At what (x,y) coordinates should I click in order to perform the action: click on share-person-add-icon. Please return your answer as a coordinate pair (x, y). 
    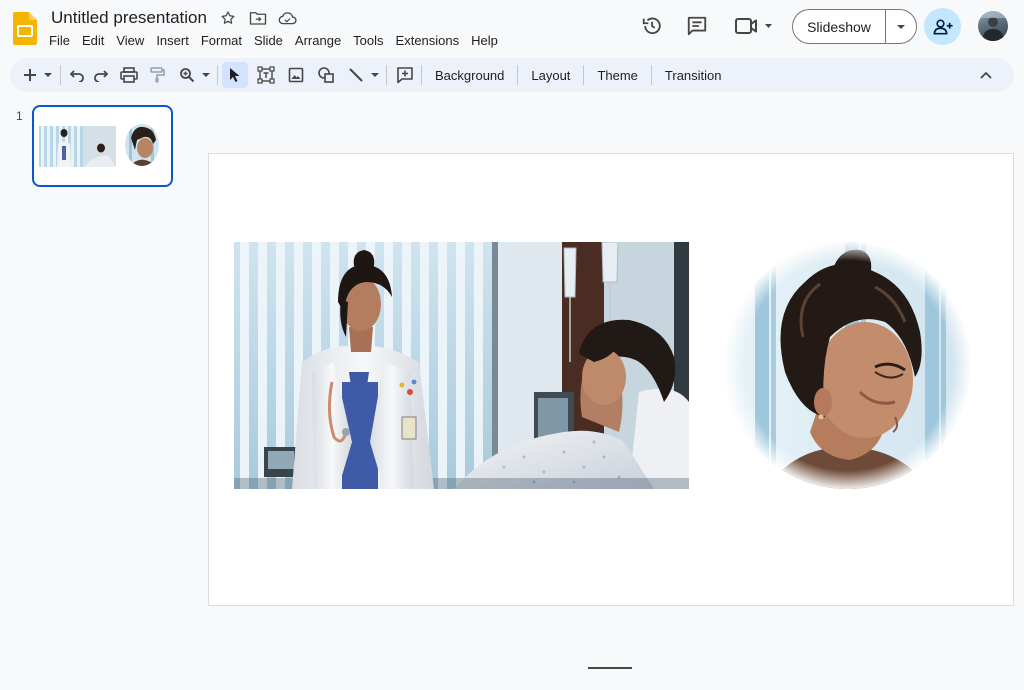
    Looking at the image, I should click on (942, 27).